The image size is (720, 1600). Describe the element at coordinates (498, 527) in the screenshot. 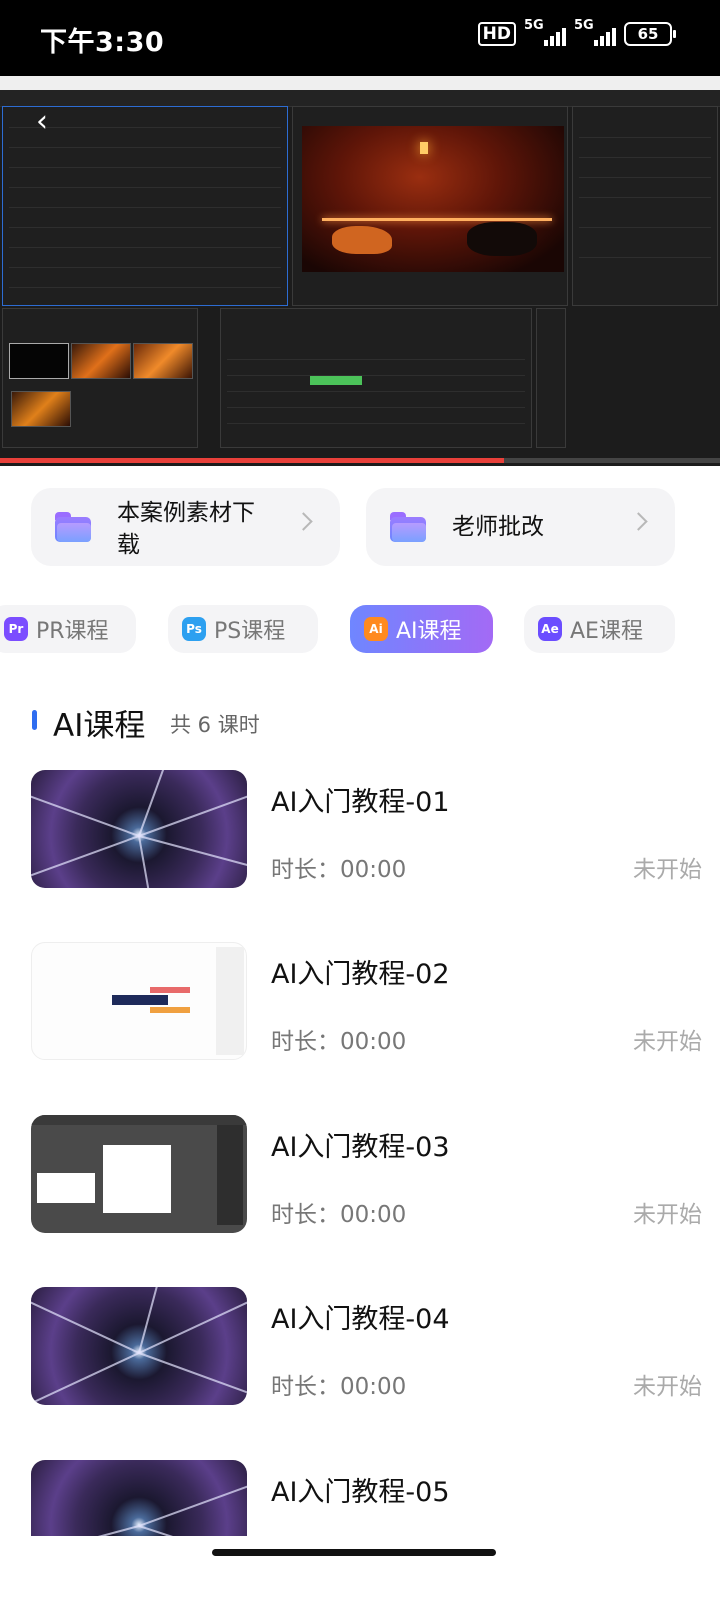

I see `teacher-review-label: 老师批改` at that location.